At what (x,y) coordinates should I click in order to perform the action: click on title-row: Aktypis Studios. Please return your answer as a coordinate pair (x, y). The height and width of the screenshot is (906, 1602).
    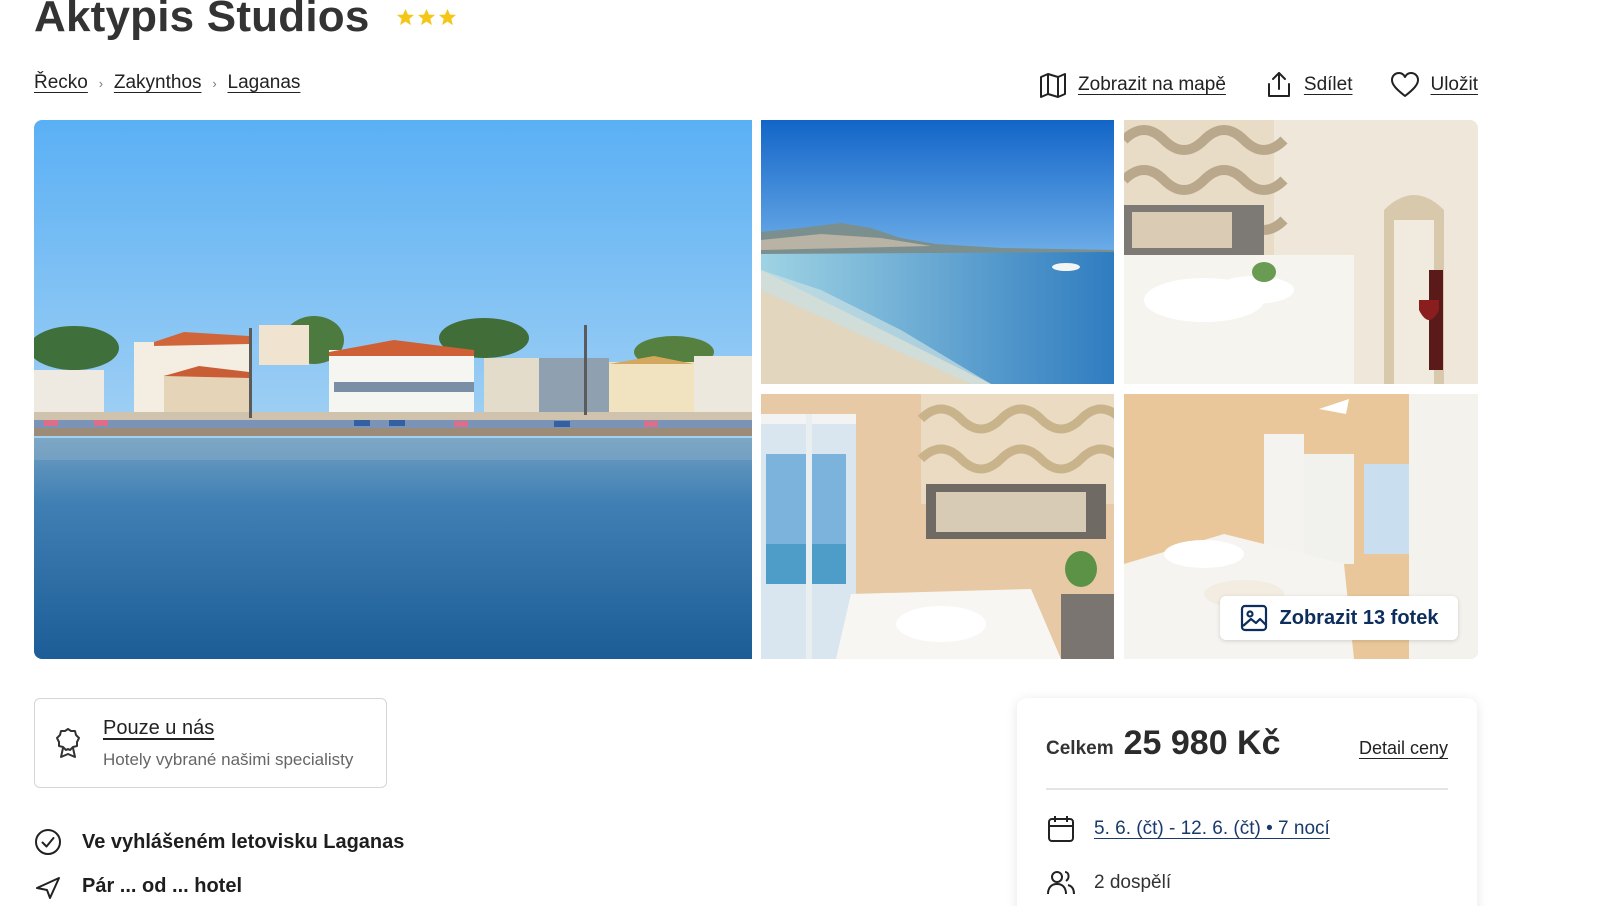
    Looking at the image, I should click on (245, 21).